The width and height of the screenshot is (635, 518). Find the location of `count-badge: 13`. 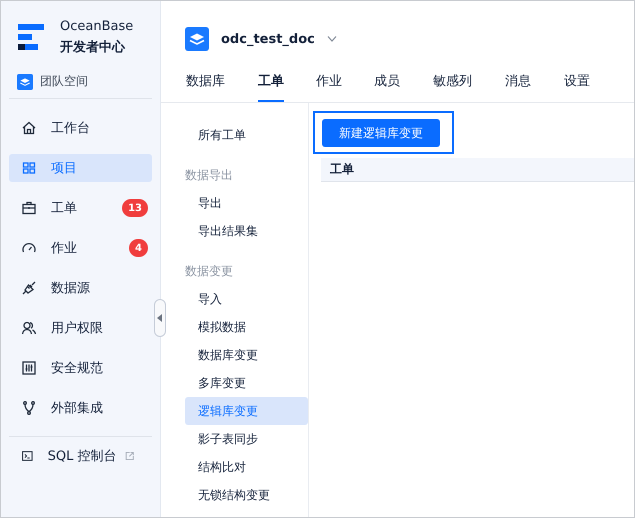

count-badge: 13 is located at coordinates (135, 208).